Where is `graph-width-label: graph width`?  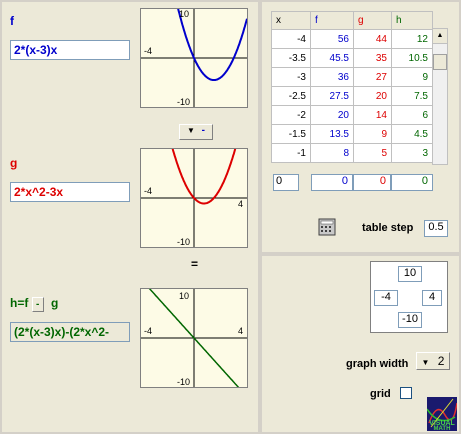 graph-width-label: graph width is located at coordinates (377, 364).